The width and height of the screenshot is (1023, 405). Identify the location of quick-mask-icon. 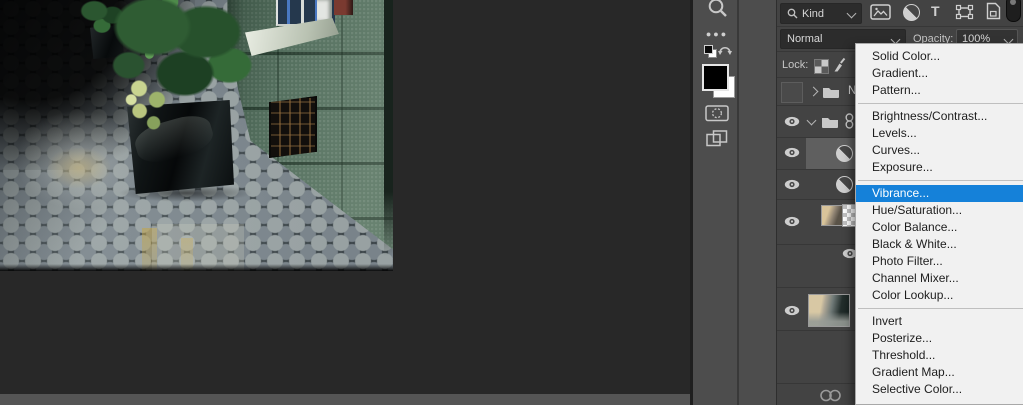
(717, 112).